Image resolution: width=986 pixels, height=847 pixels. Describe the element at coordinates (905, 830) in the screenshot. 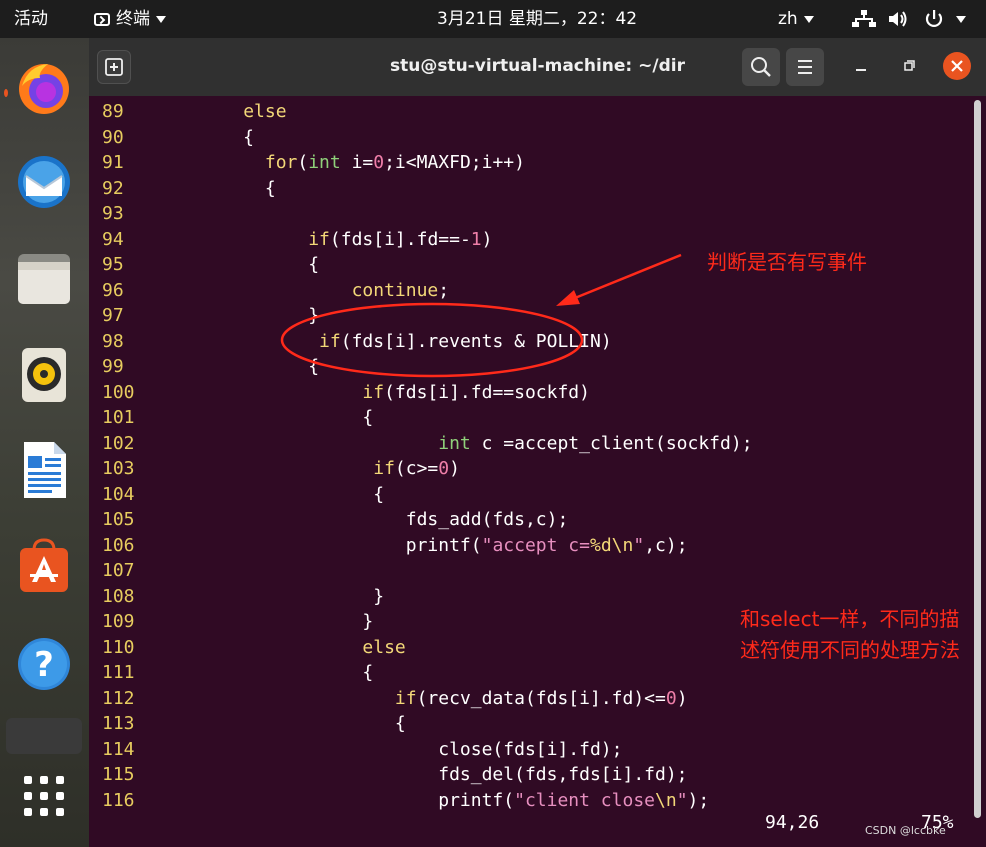

I see `watermark: CSDN @lccbke` at that location.